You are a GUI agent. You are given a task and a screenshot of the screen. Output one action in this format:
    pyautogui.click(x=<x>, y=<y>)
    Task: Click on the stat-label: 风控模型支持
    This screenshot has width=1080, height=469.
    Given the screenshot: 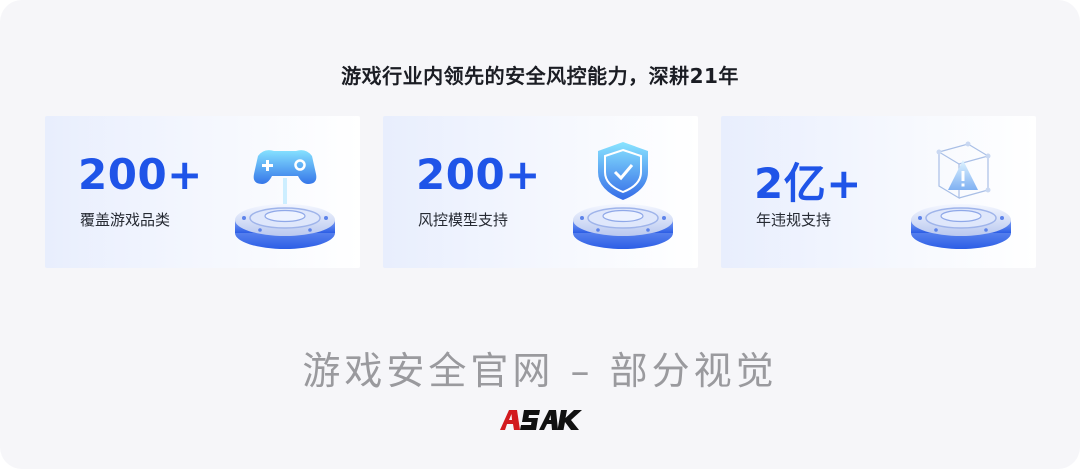 What is the action you would take?
    pyautogui.click(x=463, y=220)
    